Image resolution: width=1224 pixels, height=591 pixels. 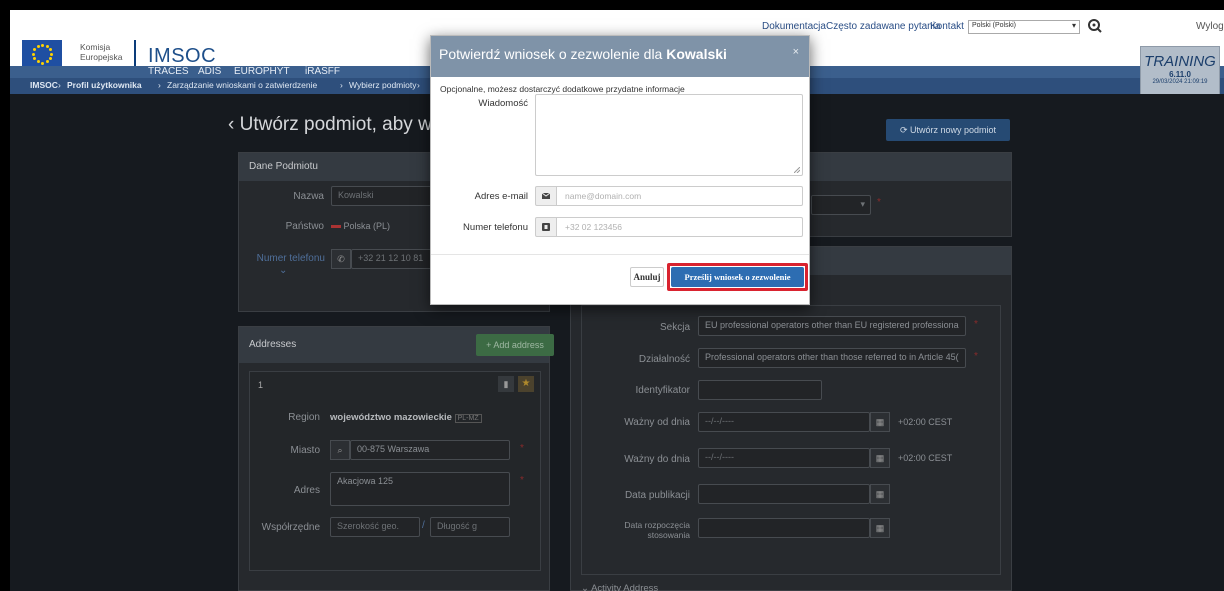 What do you see at coordinates (304, 417) in the screenshot?
I see `region-label: Region` at bounding box center [304, 417].